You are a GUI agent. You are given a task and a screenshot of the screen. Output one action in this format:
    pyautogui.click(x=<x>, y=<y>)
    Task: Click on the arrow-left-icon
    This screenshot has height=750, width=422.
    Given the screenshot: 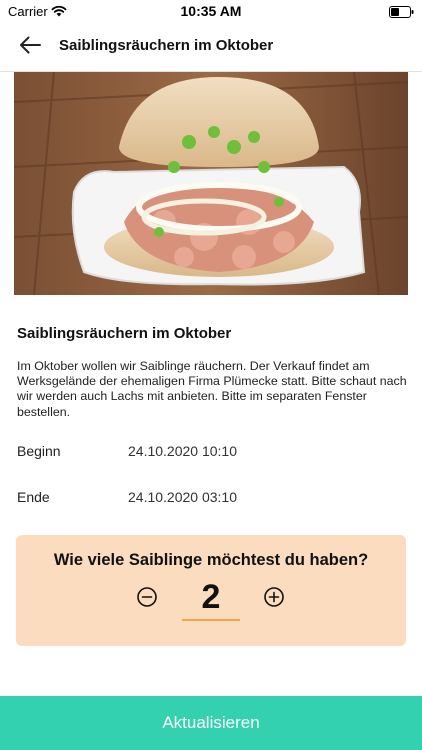 What is the action you would take?
    pyautogui.click(x=30, y=47)
    